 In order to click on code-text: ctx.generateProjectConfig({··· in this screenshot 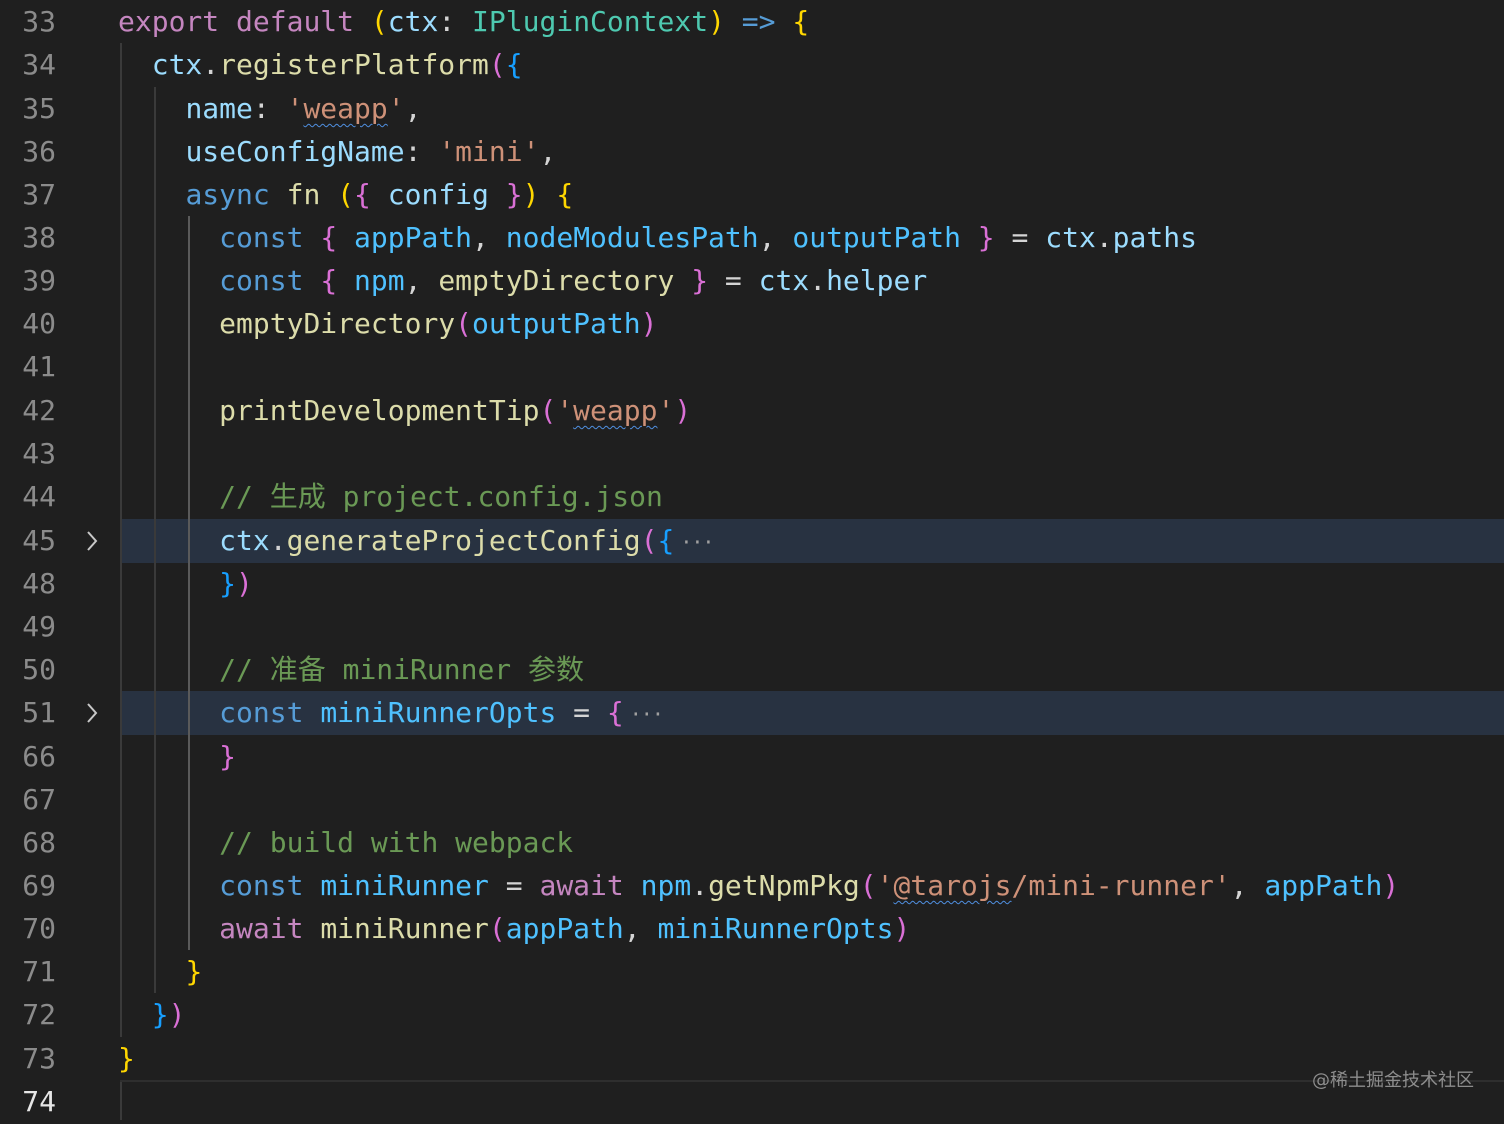, I will do `click(416, 541)`.